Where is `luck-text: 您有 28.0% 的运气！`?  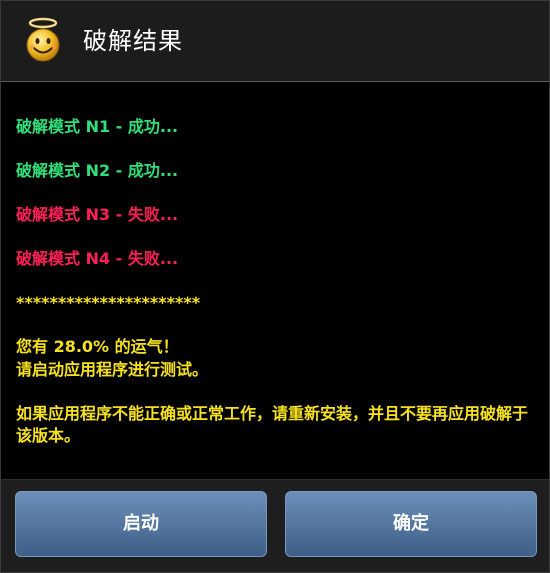 luck-text: 您有 28.0% 的运气！ is located at coordinates (97, 346).